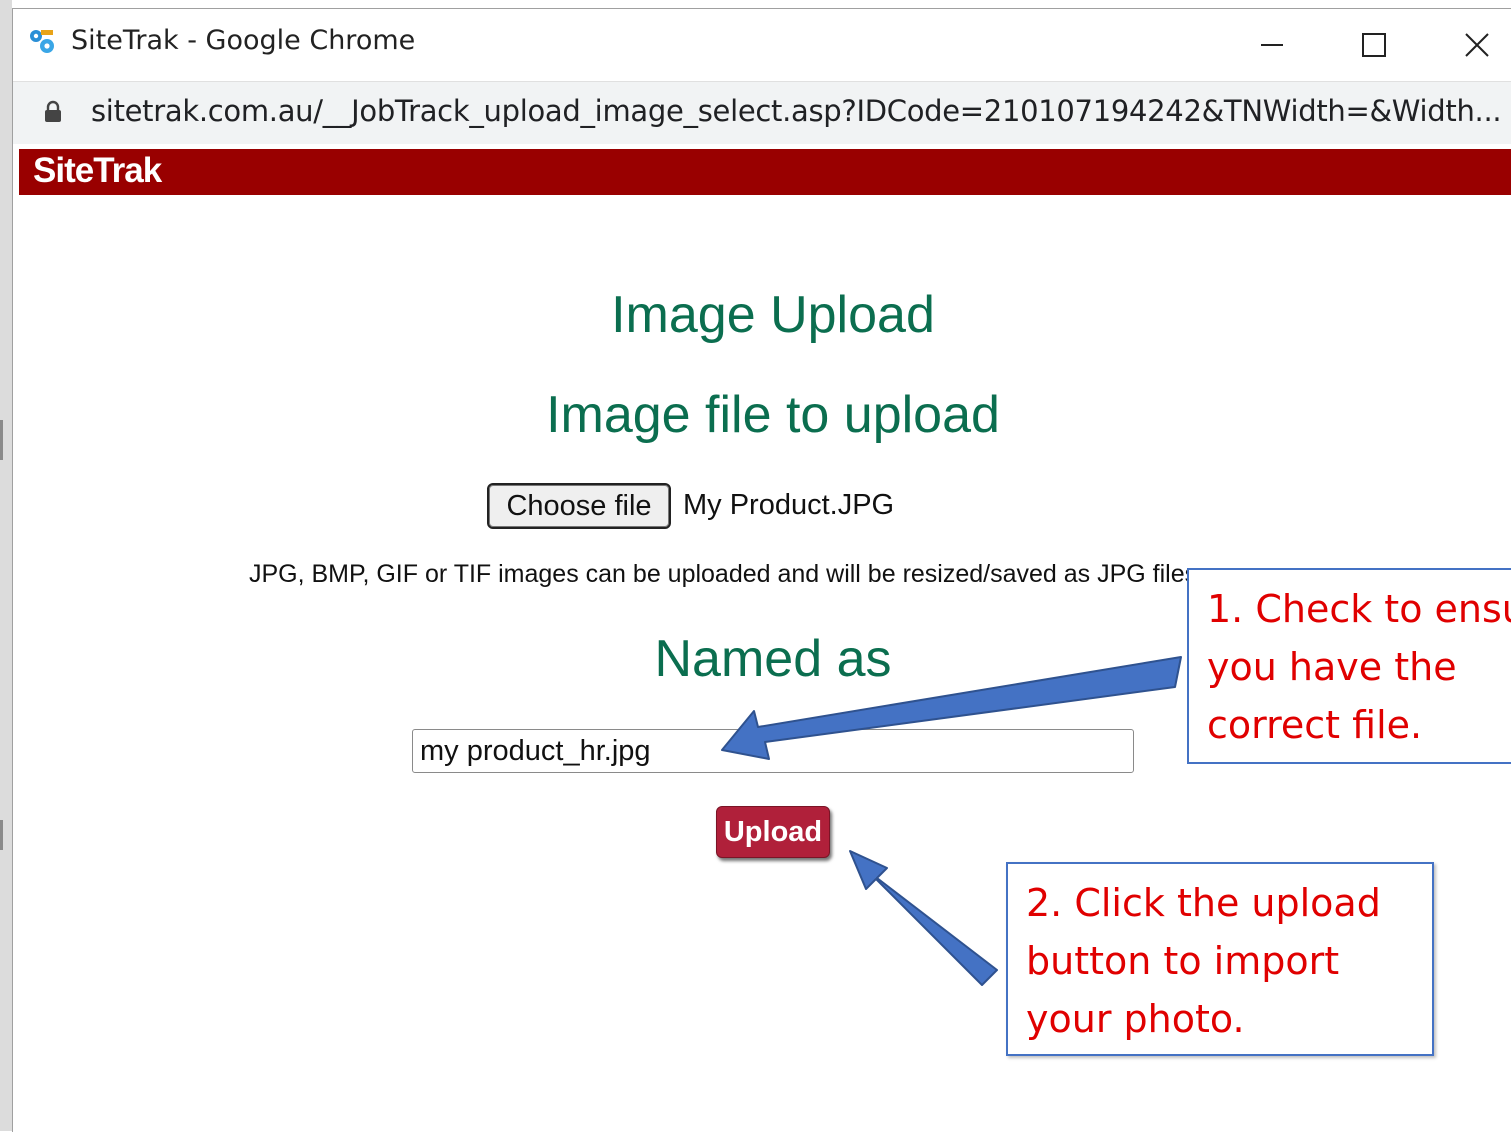  Describe the element at coordinates (923, 918) in the screenshot. I see `arrow-to-upload-button` at that location.